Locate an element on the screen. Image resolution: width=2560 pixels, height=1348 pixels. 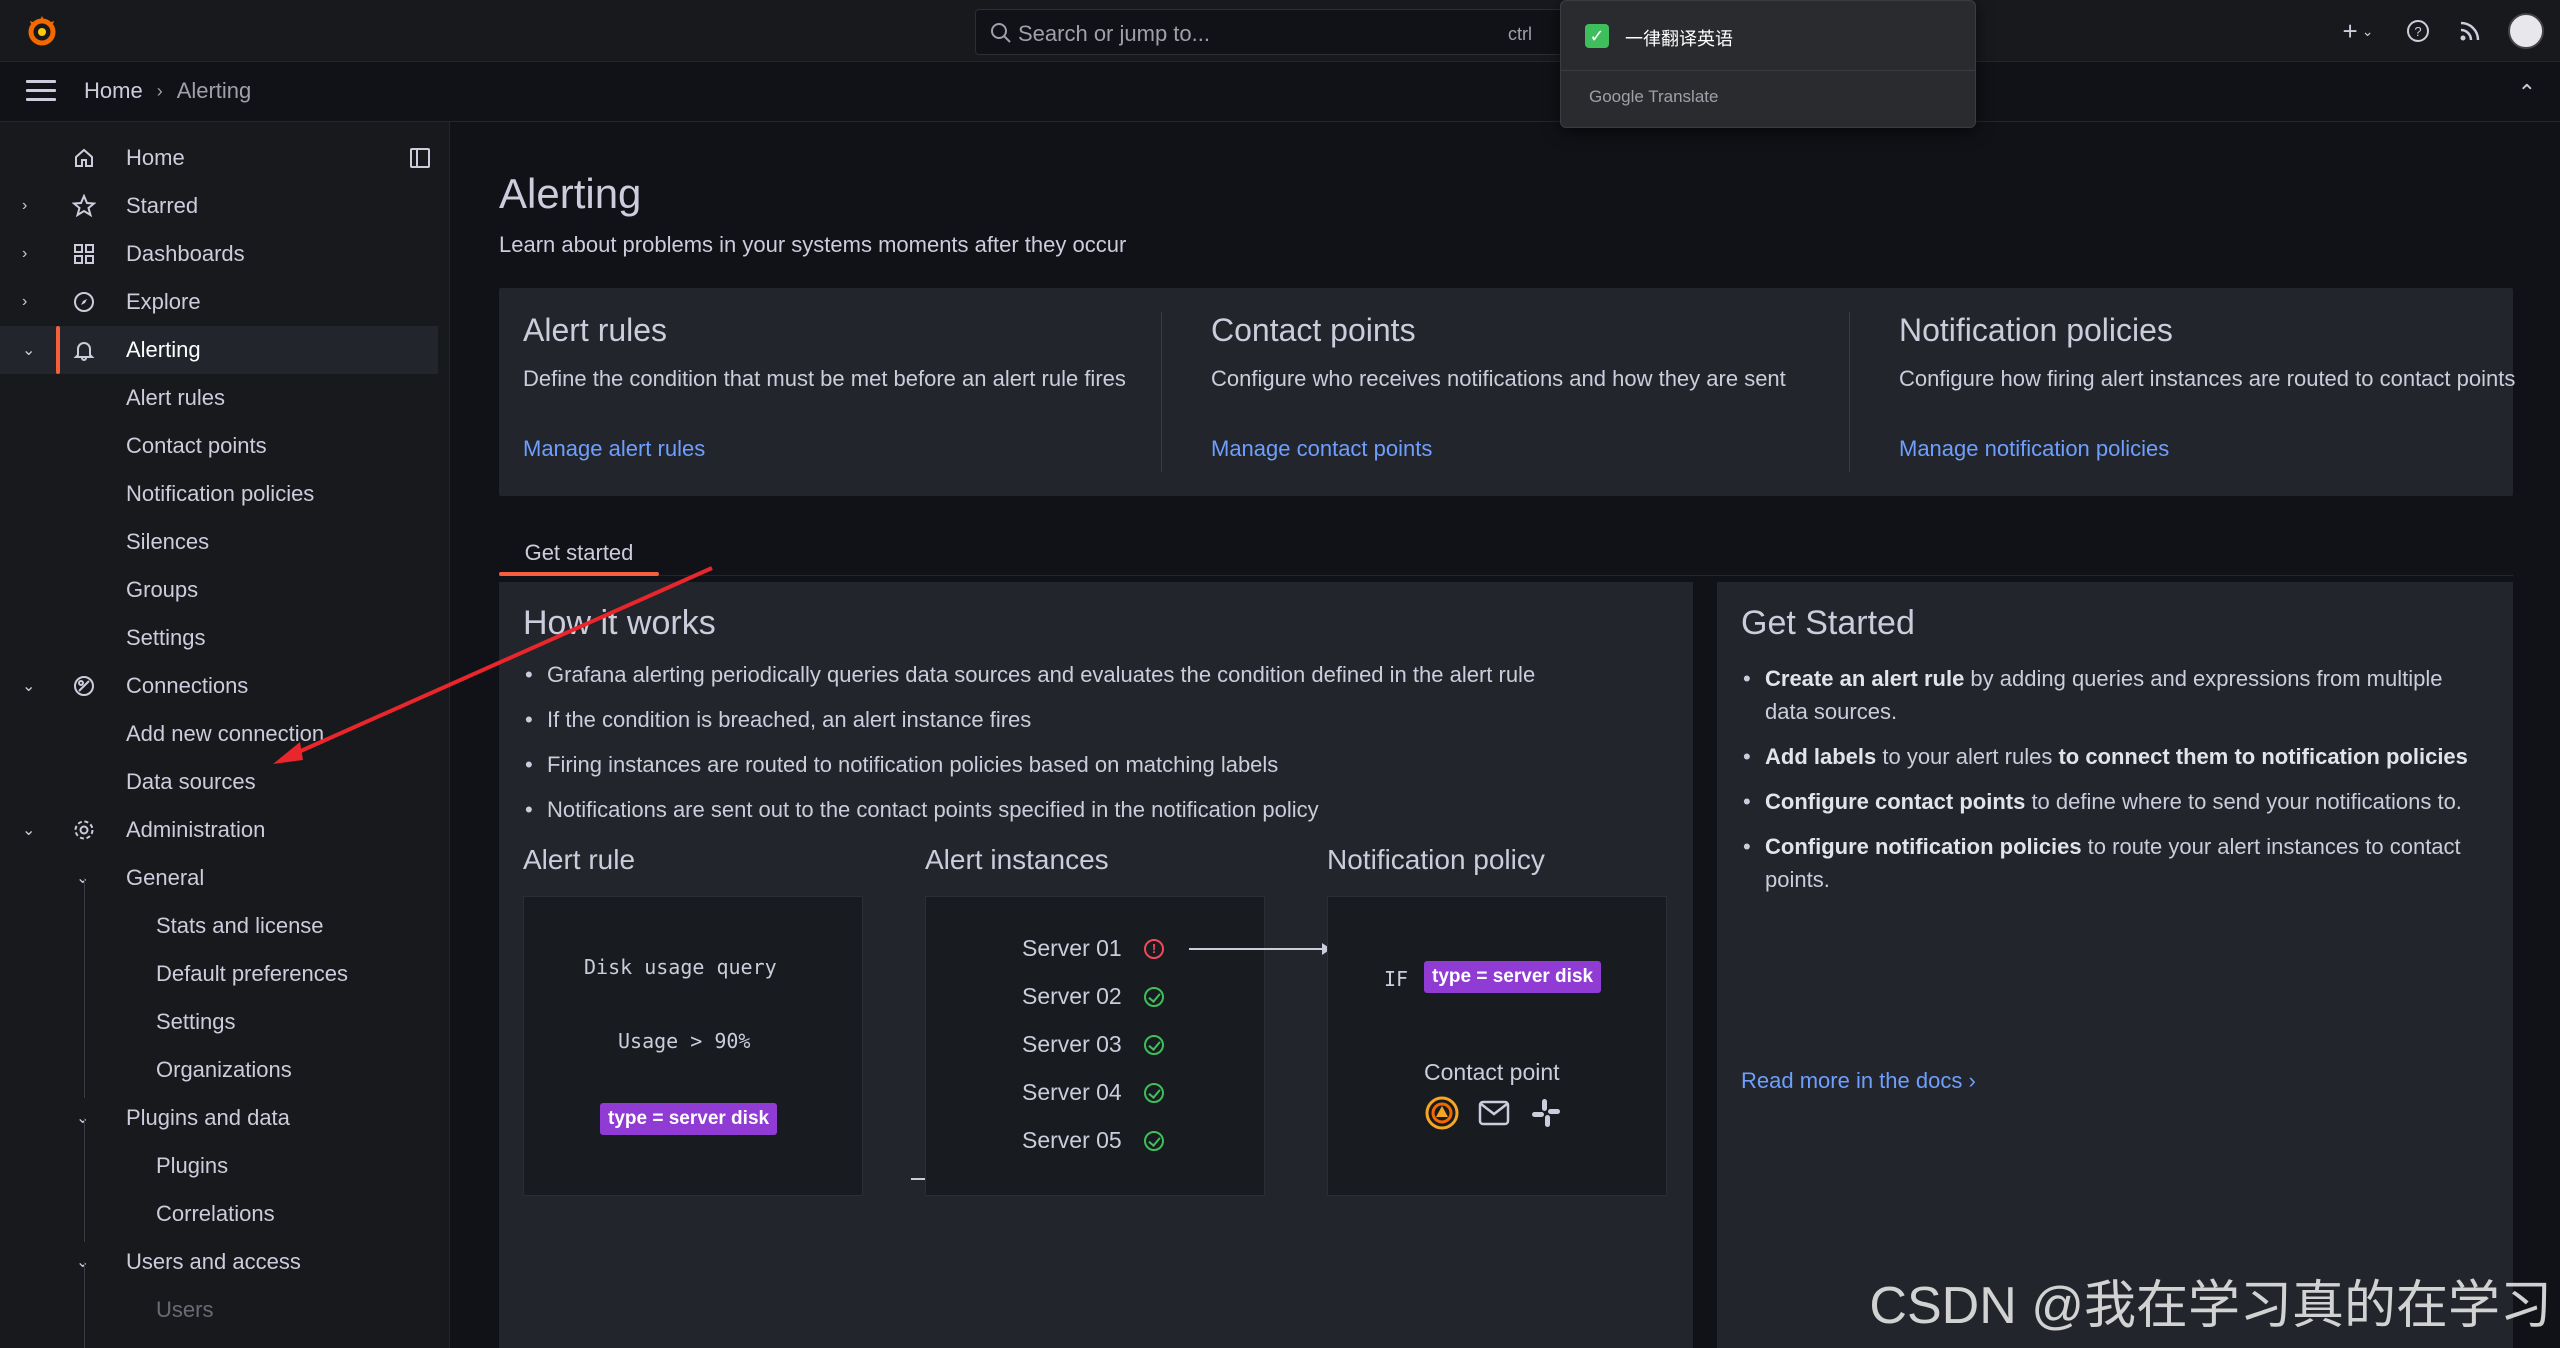
section-title: Get Started is located at coordinates (1828, 623).